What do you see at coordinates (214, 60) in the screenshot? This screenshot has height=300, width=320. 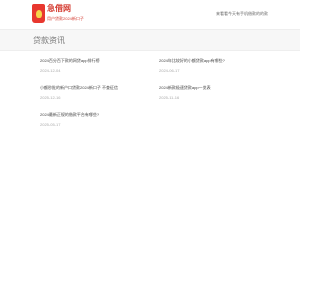 I see `article-title: 2024年比较好的小额贷款app有哪些?` at bounding box center [214, 60].